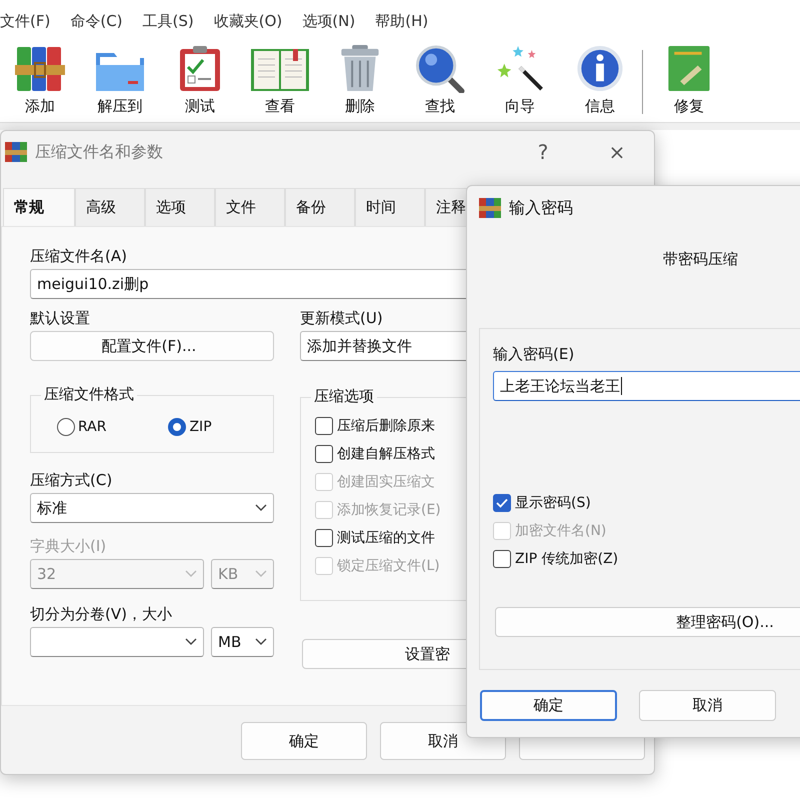 This screenshot has height=806, width=800. I want to click on dropdown: 标准, so click(152, 508).